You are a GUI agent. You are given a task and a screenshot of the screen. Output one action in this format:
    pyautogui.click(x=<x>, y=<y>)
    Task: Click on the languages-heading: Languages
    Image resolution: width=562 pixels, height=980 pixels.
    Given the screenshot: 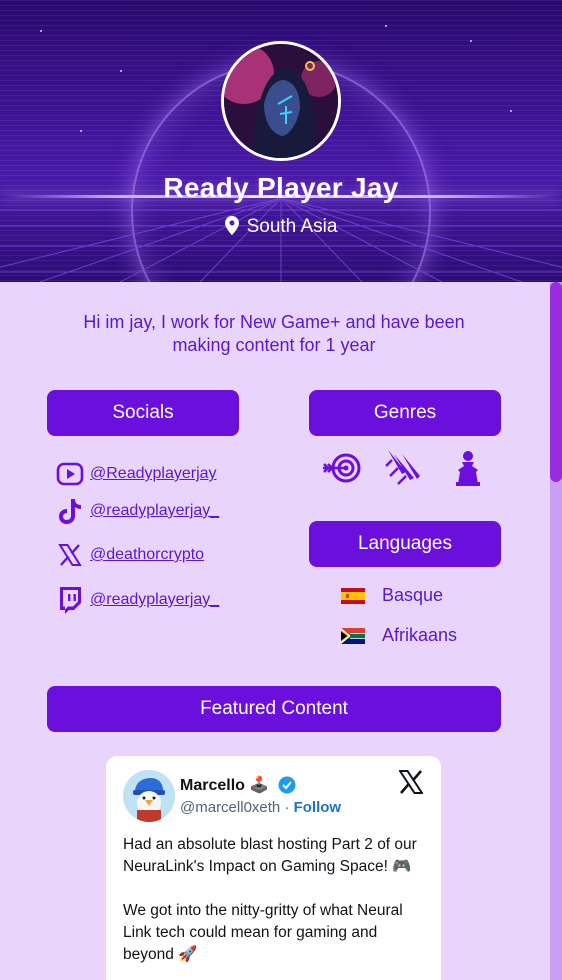 What is the action you would take?
    pyautogui.click(x=405, y=544)
    